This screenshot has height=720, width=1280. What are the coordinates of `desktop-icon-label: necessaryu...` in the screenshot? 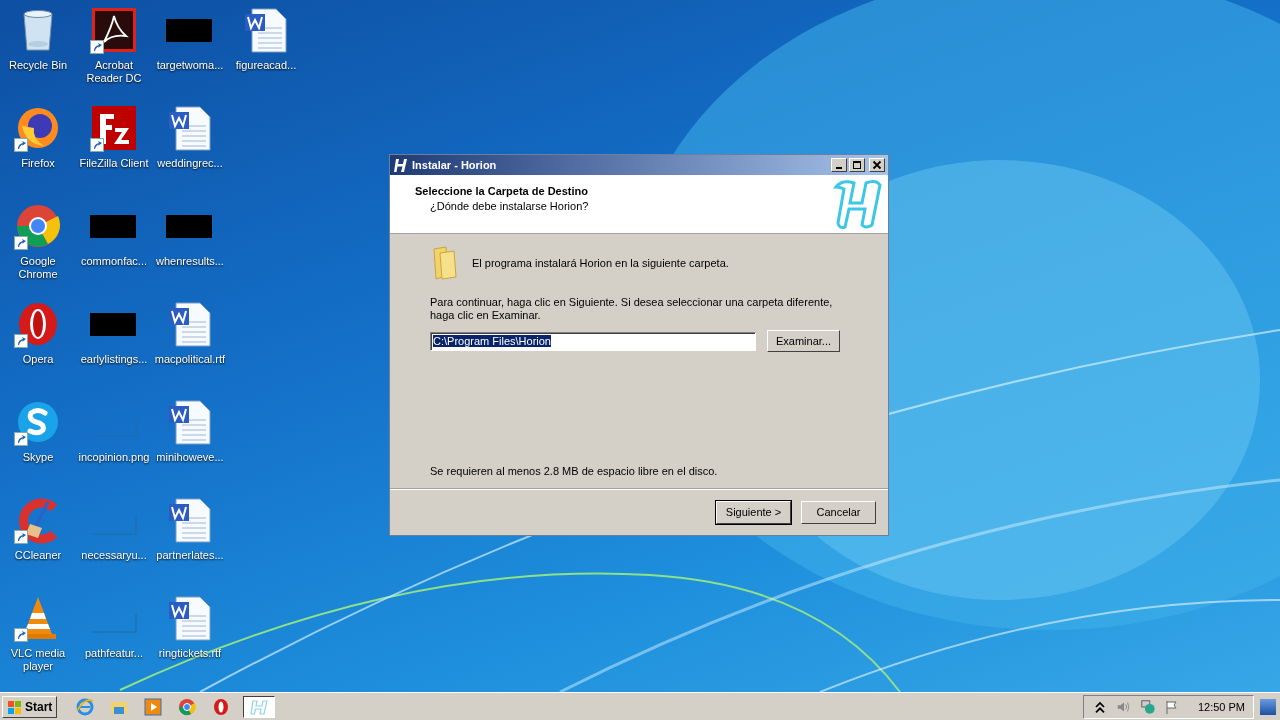 It's located at (114, 555).